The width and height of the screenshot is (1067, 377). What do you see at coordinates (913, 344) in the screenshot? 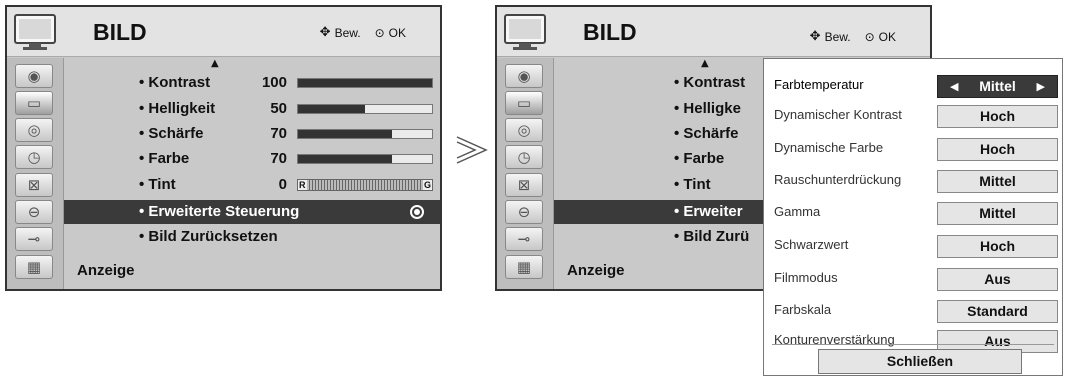
I see `divider` at bounding box center [913, 344].